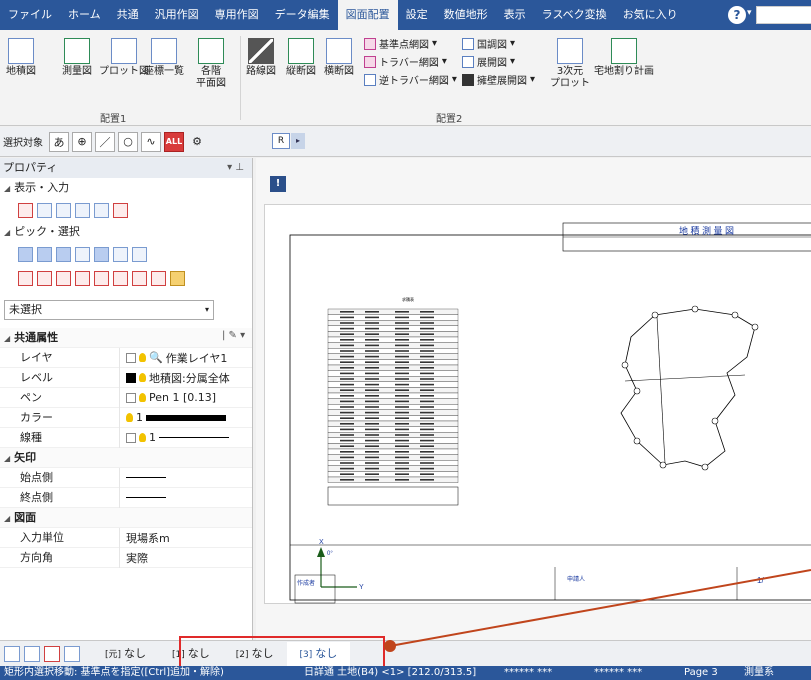 The height and width of the screenshot is (680, 811). I want to click on select-symbol-button: ⊕, so click(82, 141).